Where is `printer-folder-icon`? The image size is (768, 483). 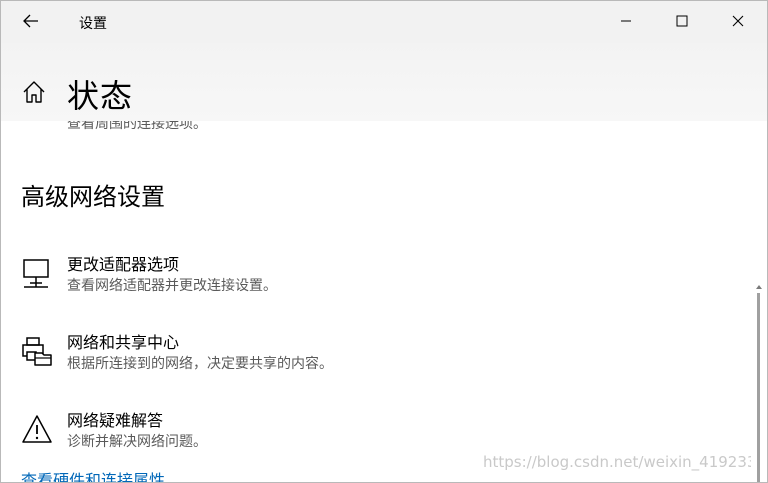
printer-folder-icon is located at coordinates (37, 351).